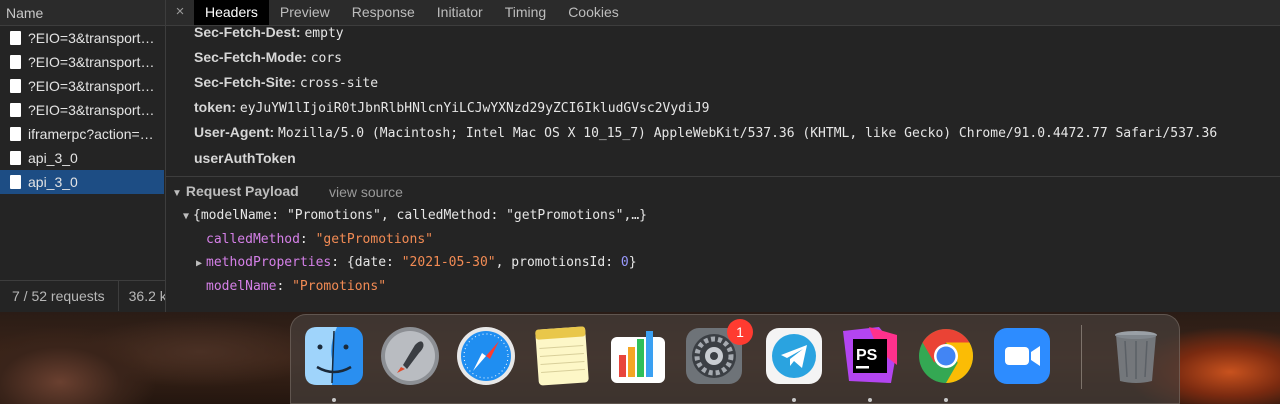  Describe the element at coordinates (867, 355) in the screenshot. I see `phpstorm-label: PS` at that location.